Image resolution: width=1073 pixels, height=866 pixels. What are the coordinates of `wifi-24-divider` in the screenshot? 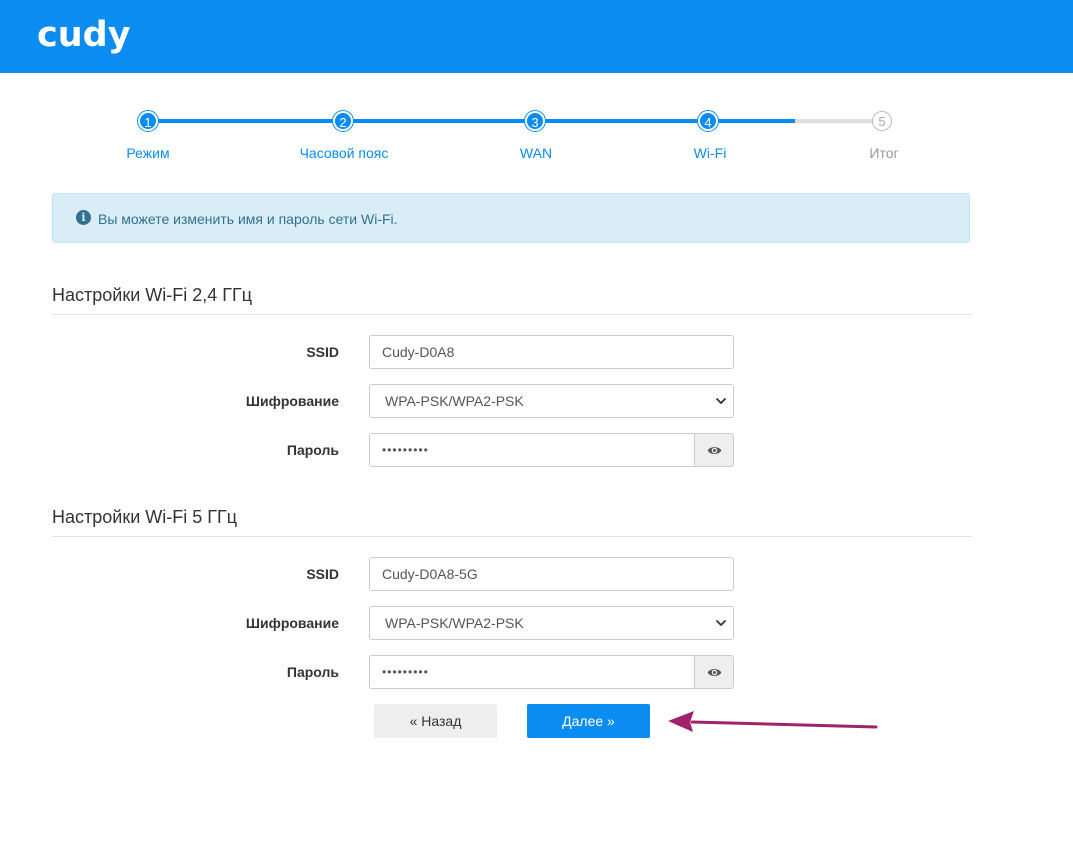 It's located at (512, 314).